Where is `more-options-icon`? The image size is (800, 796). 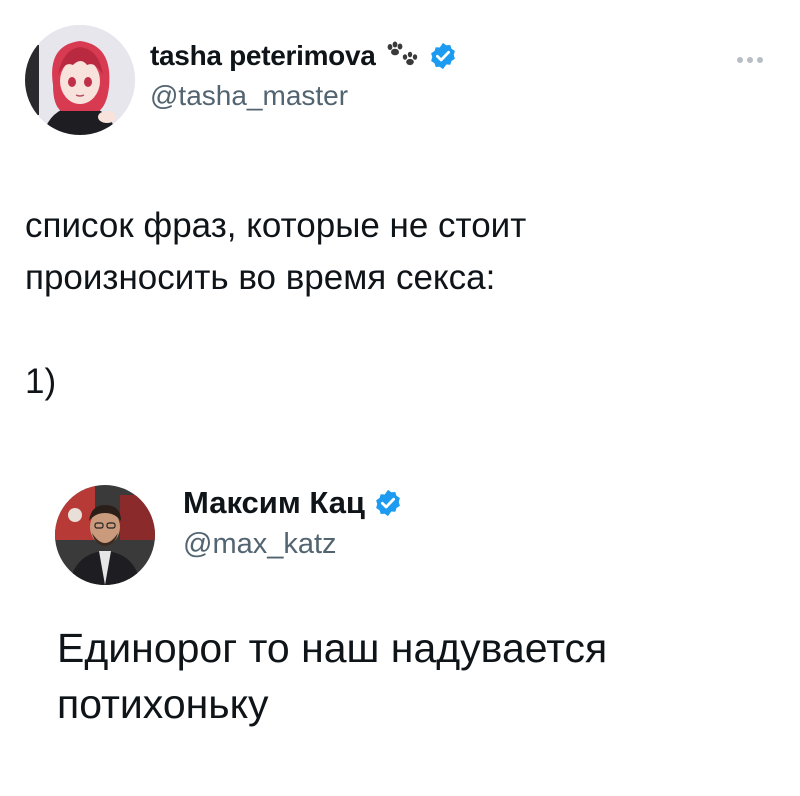 more-options-icon is located at coordinates (752, 60).